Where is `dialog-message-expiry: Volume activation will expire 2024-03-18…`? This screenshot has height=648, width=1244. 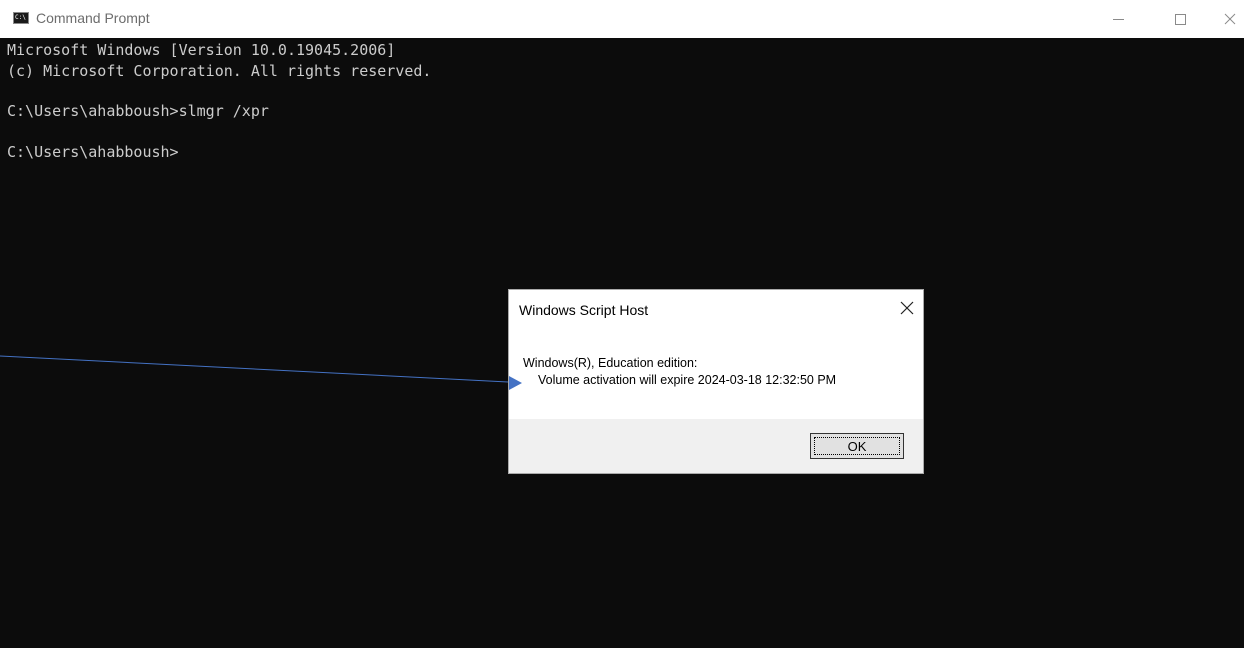 dialog-message-expiry: Volume activation will expire 2024-03-18… is located at coordinates (687, 380).